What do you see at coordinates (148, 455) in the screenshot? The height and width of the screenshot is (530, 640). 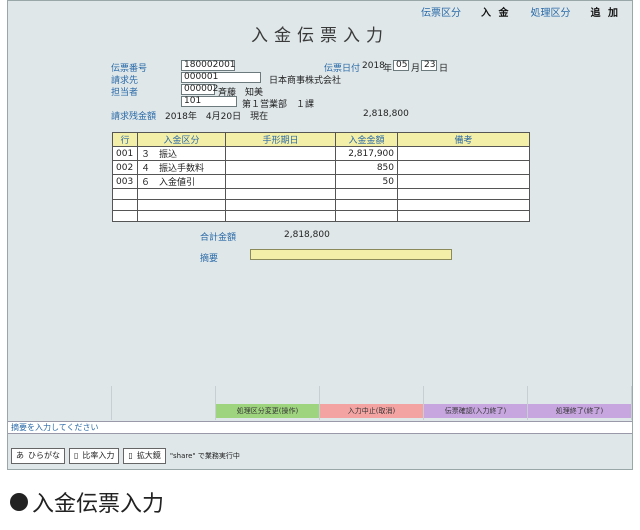 I see `magnifier-label: 拡大鏡` at bounding box center [148, 455].